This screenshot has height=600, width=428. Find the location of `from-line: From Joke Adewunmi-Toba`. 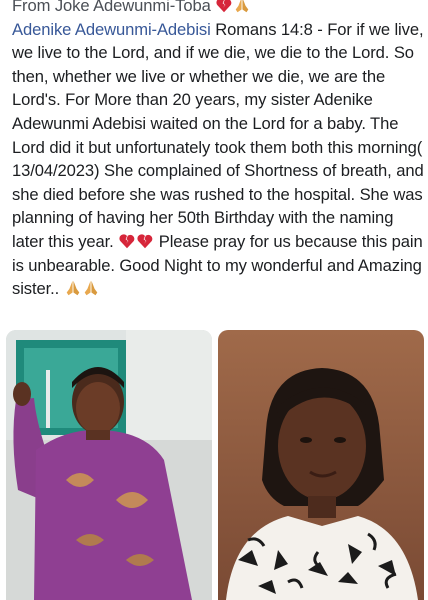

from-line: From Joke Adewunmi-Toba is located at coordinates (111, 7).